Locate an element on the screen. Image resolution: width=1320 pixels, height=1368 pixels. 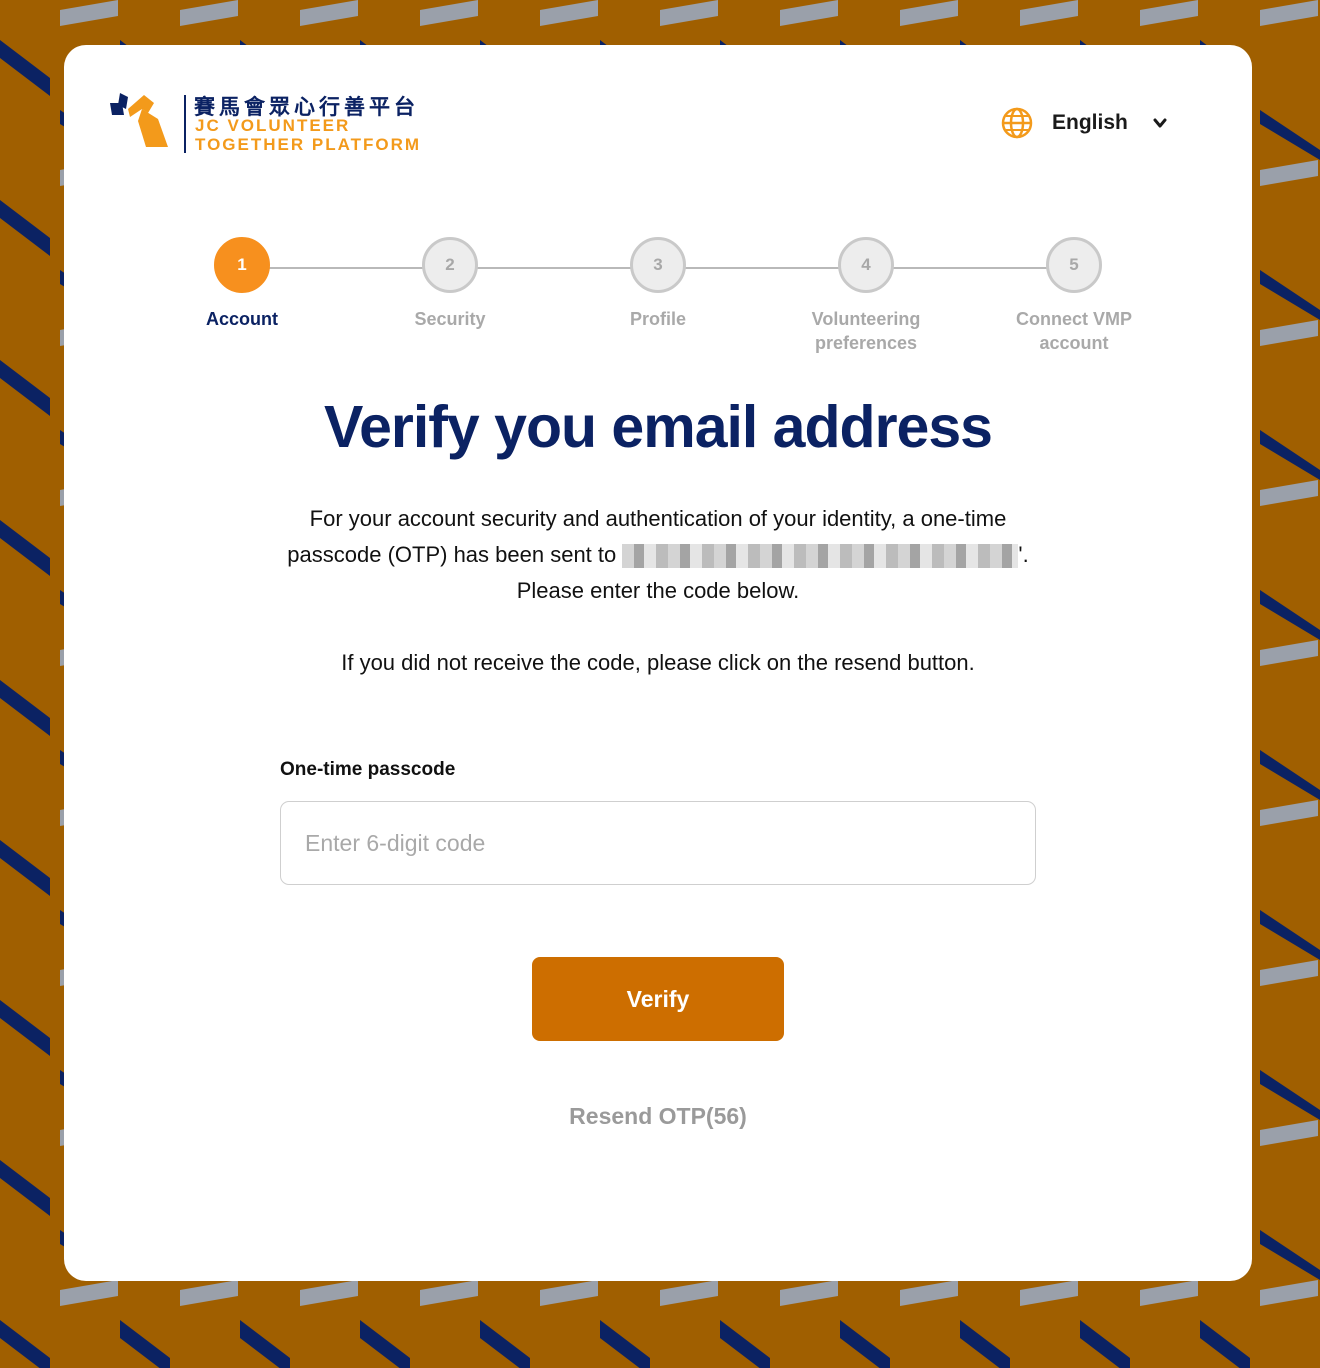
chevron-down-icon is located at coordinates (1160, 123).